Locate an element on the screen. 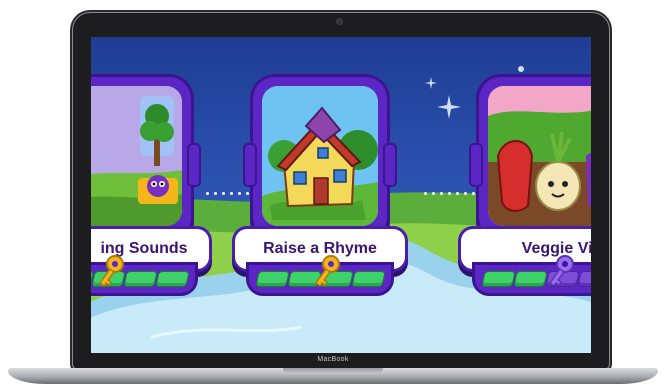 This screenshot has width=666, height=392. path-dots is located at coordinates (449, 194).